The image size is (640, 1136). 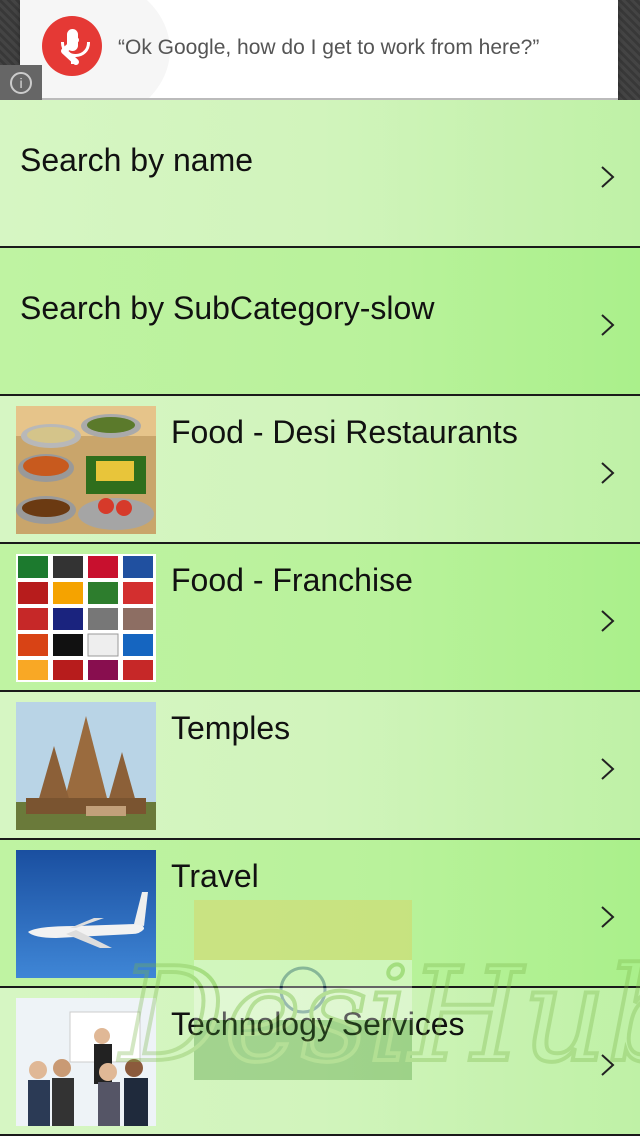 What do you see at coordinates (320, 1062) in the screenshot?
I see `list-item-technology-services: Technology Services` at bounding box center [320, 1062].